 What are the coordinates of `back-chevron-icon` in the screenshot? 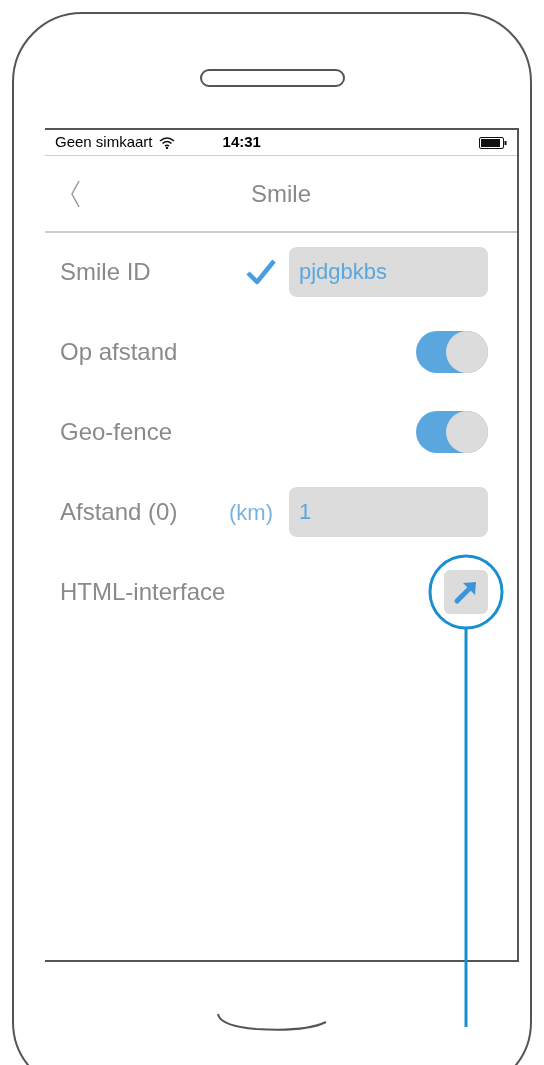 It's located at (75, 193).